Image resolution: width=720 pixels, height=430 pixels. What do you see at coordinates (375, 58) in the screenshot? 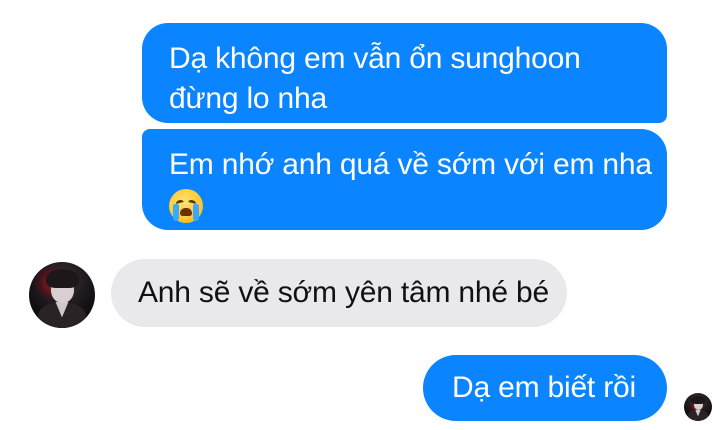
I see `message-text-line: Dạ không em vẫn ổn sunghoon` at bounding box center [375, 58].